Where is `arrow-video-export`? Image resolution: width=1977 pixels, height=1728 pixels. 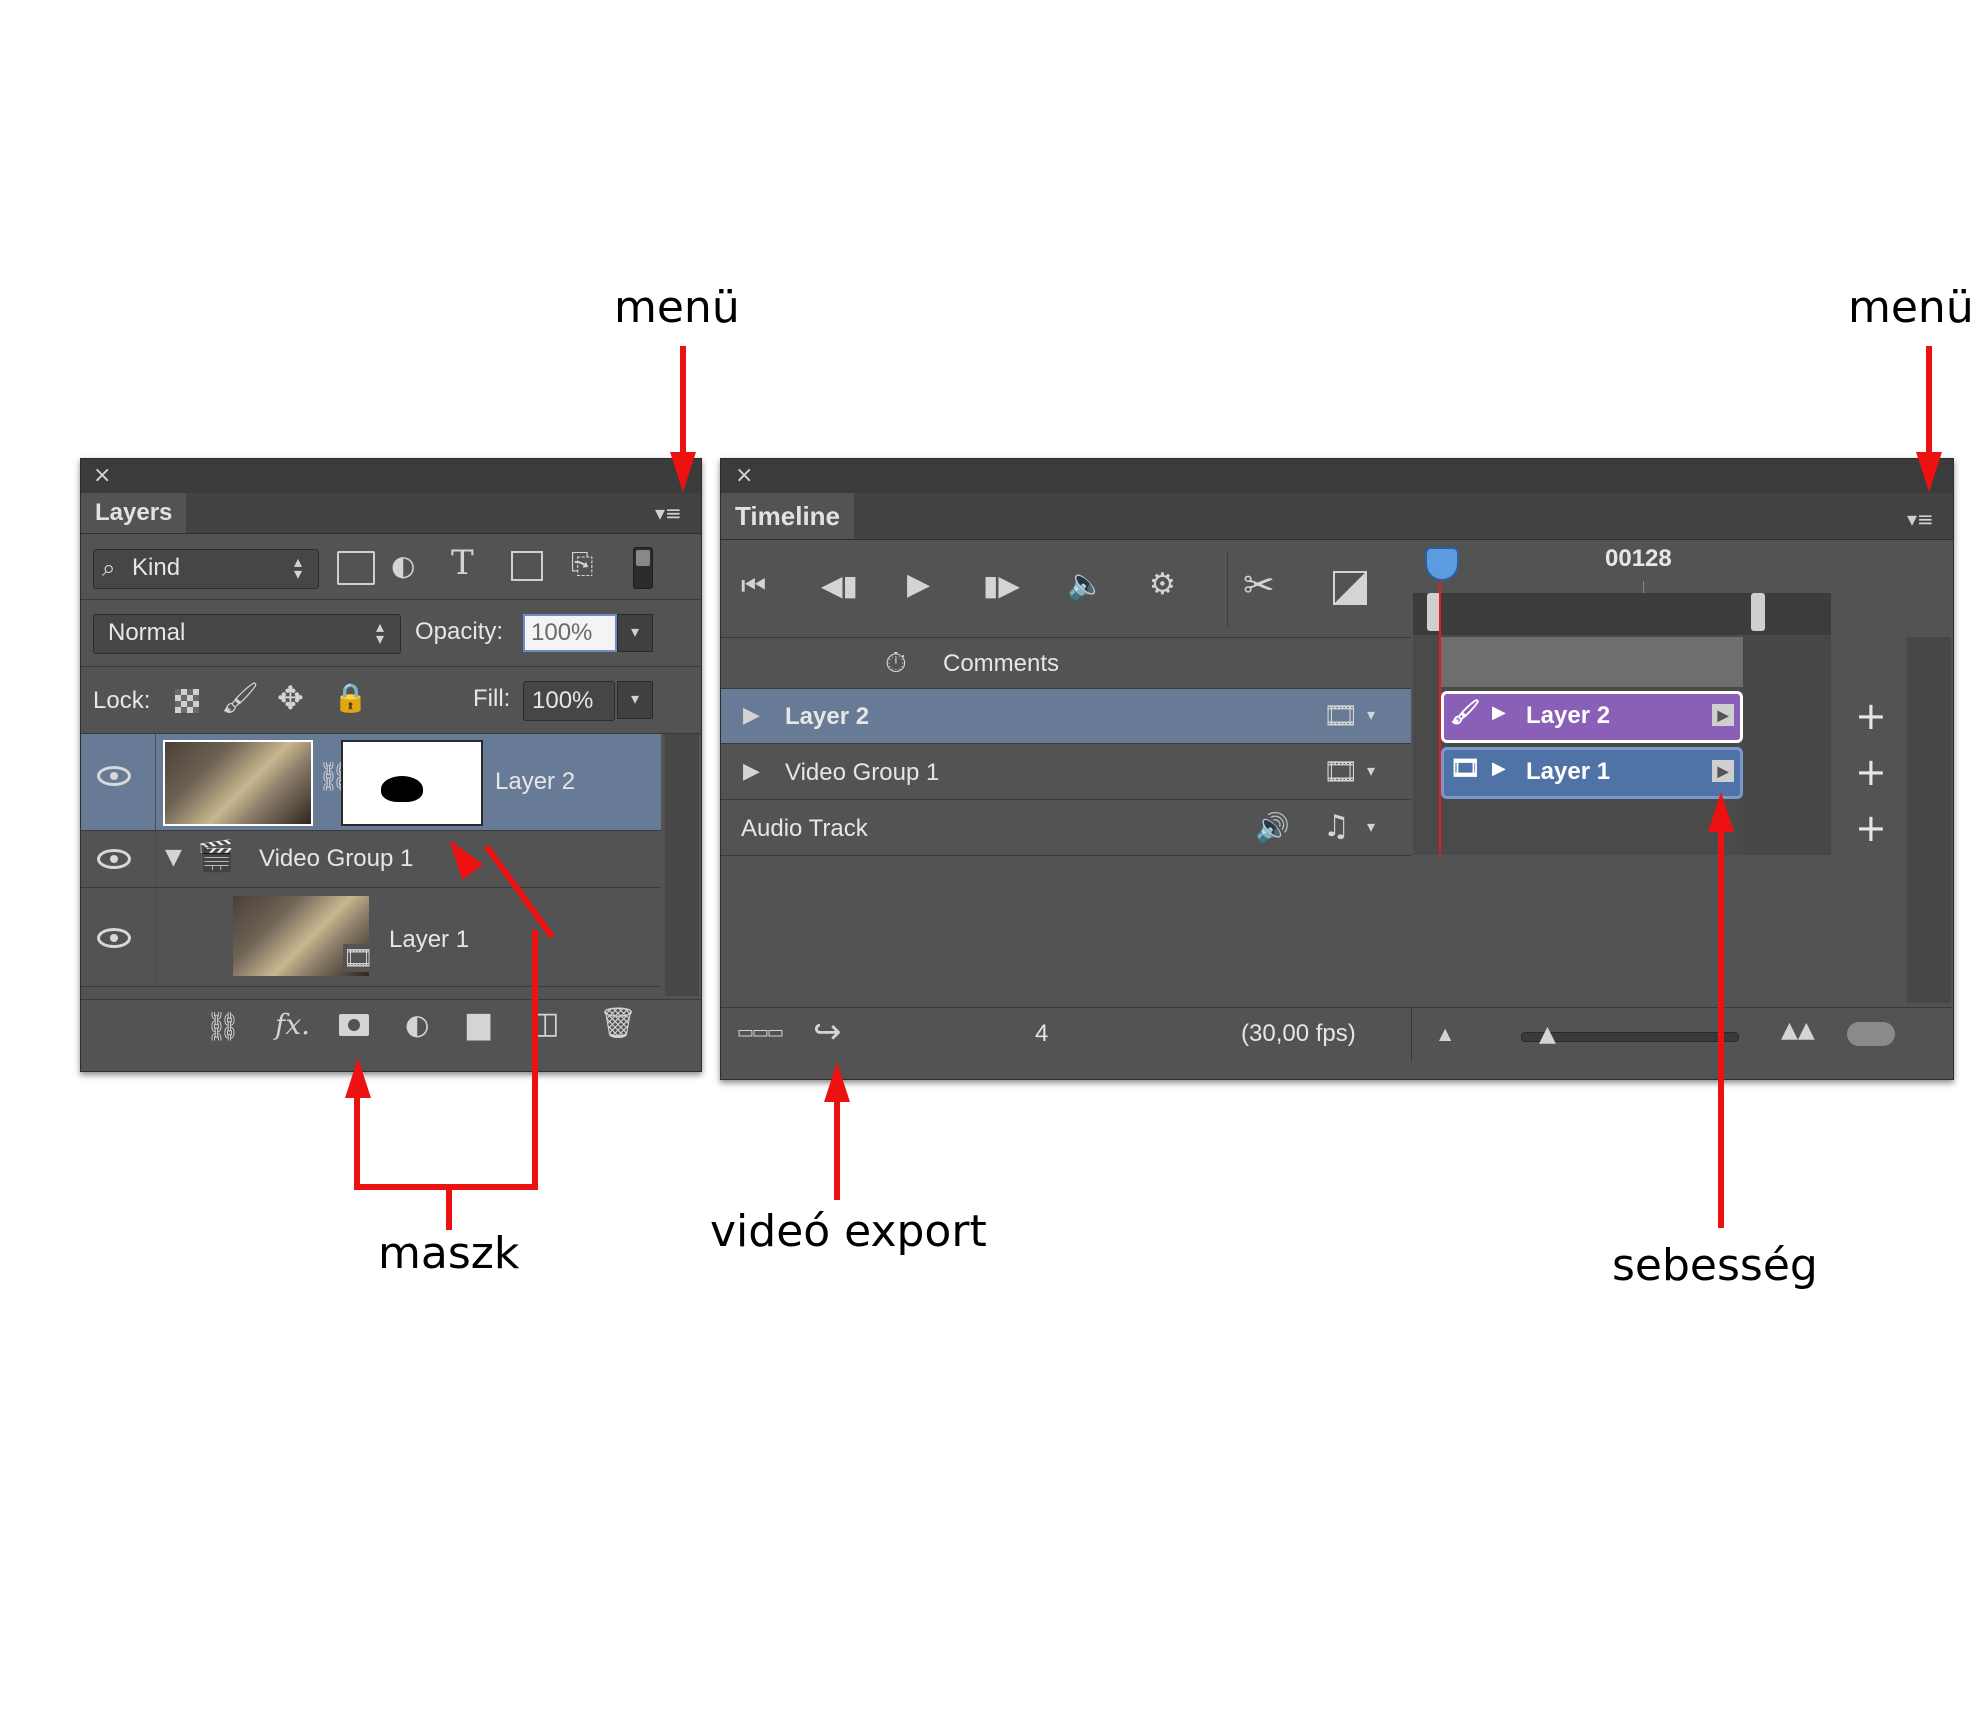 arrow-video-export is located at coordinates (837, 1149).